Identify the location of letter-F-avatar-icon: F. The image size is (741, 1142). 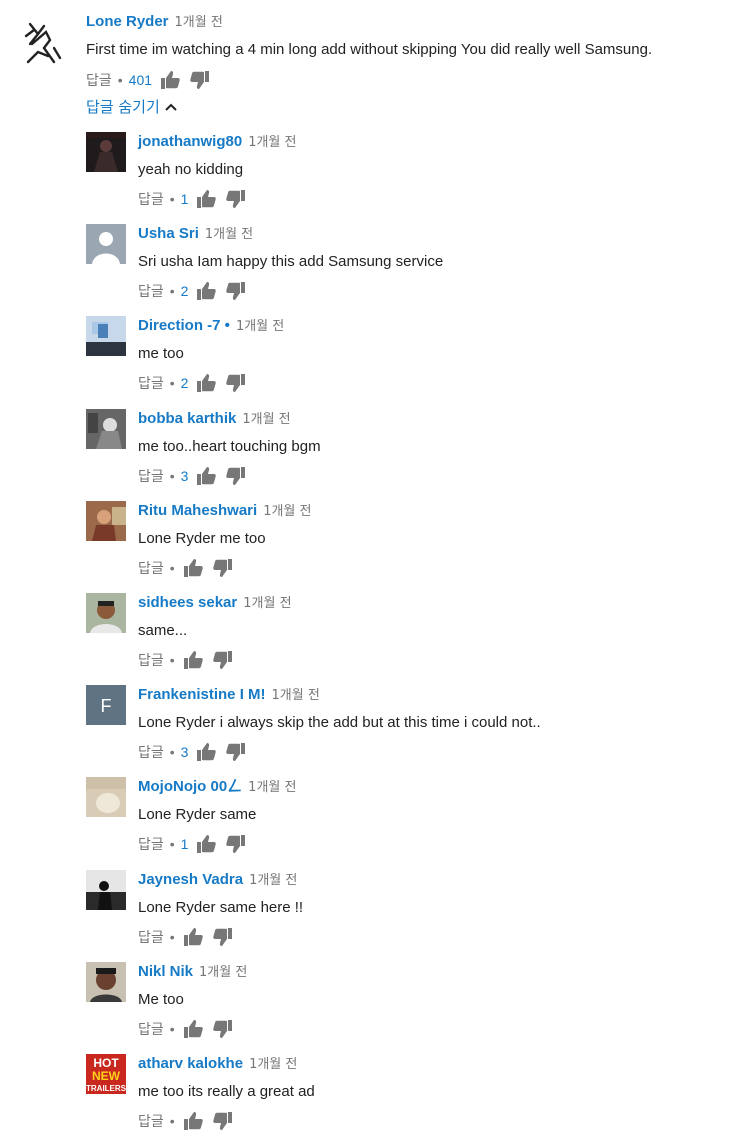
(106, 705).